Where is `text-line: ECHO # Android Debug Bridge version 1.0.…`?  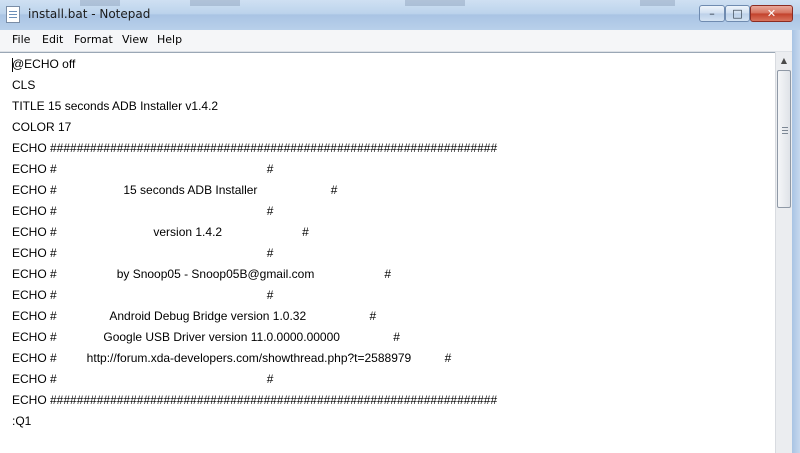 text-line: ECHO # Android Debug Bridge version 1.0.… is located at coordinates (194, 316).